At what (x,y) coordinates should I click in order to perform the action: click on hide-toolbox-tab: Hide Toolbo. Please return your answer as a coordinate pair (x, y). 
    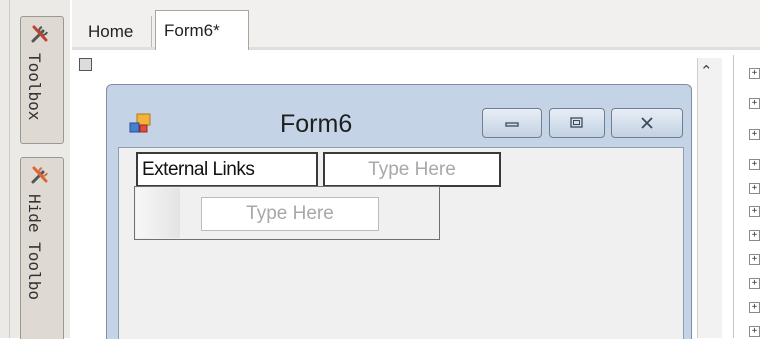
    Looking at the image, I should click on (42, 248).